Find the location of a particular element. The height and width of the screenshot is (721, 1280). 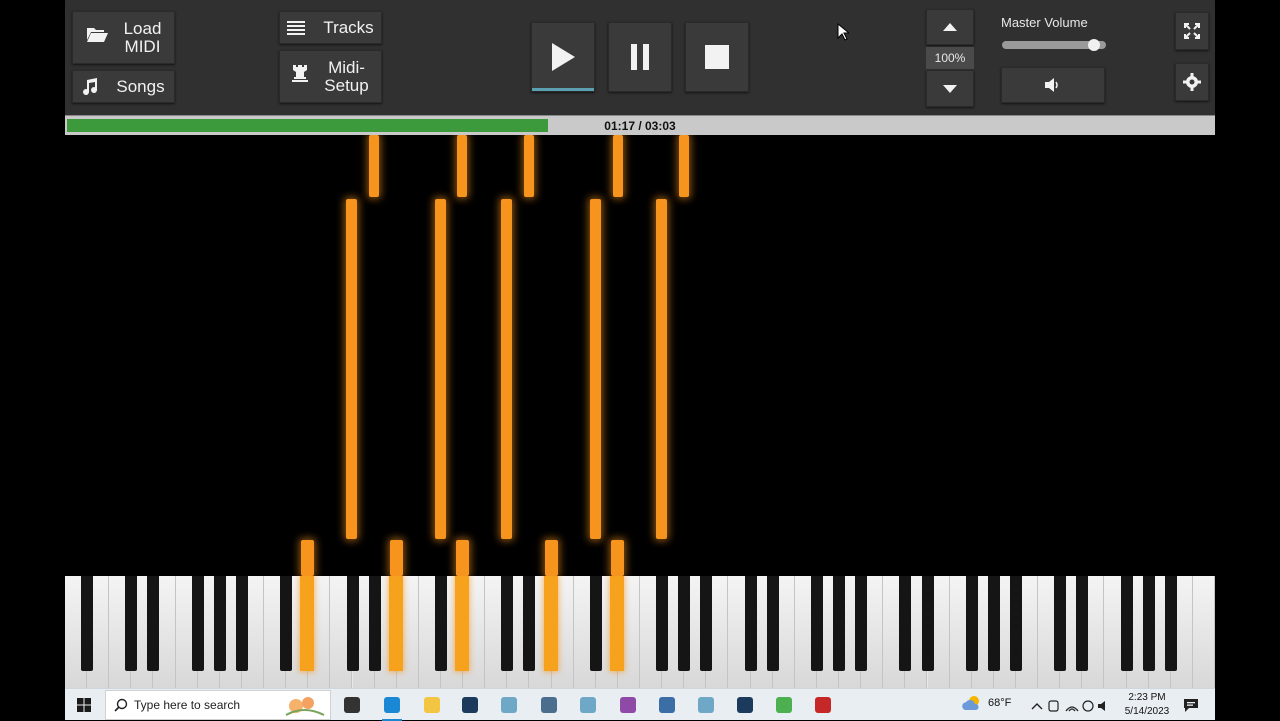

task-view-icon is located at coordinates (352, 705).